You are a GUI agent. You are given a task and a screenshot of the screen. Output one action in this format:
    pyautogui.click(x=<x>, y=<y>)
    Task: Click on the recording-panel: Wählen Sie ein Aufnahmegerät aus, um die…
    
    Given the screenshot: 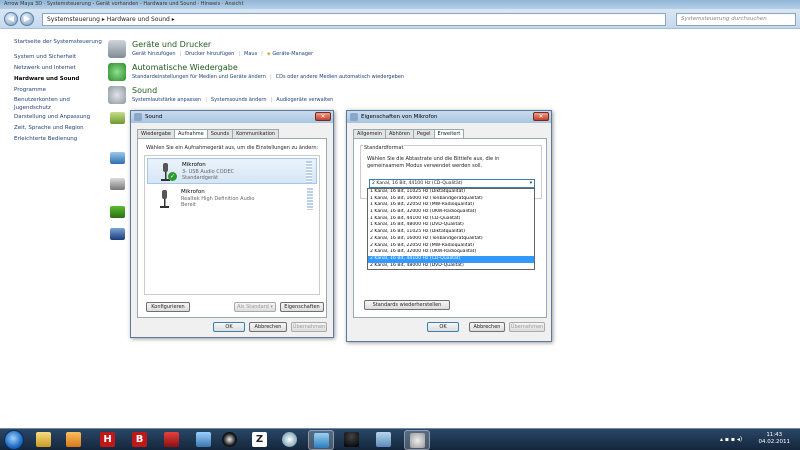 What is the action you would take?
    pyautogui.click(x=232, y=228)
    